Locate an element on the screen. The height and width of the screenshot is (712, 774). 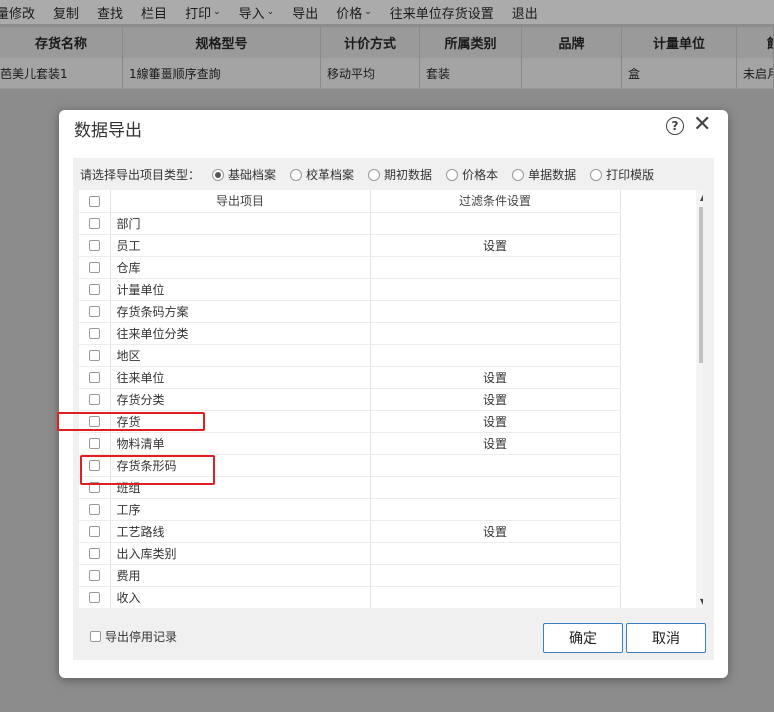
toolbar-price: 价格 ⌄ is located at coordinates (354, 12).